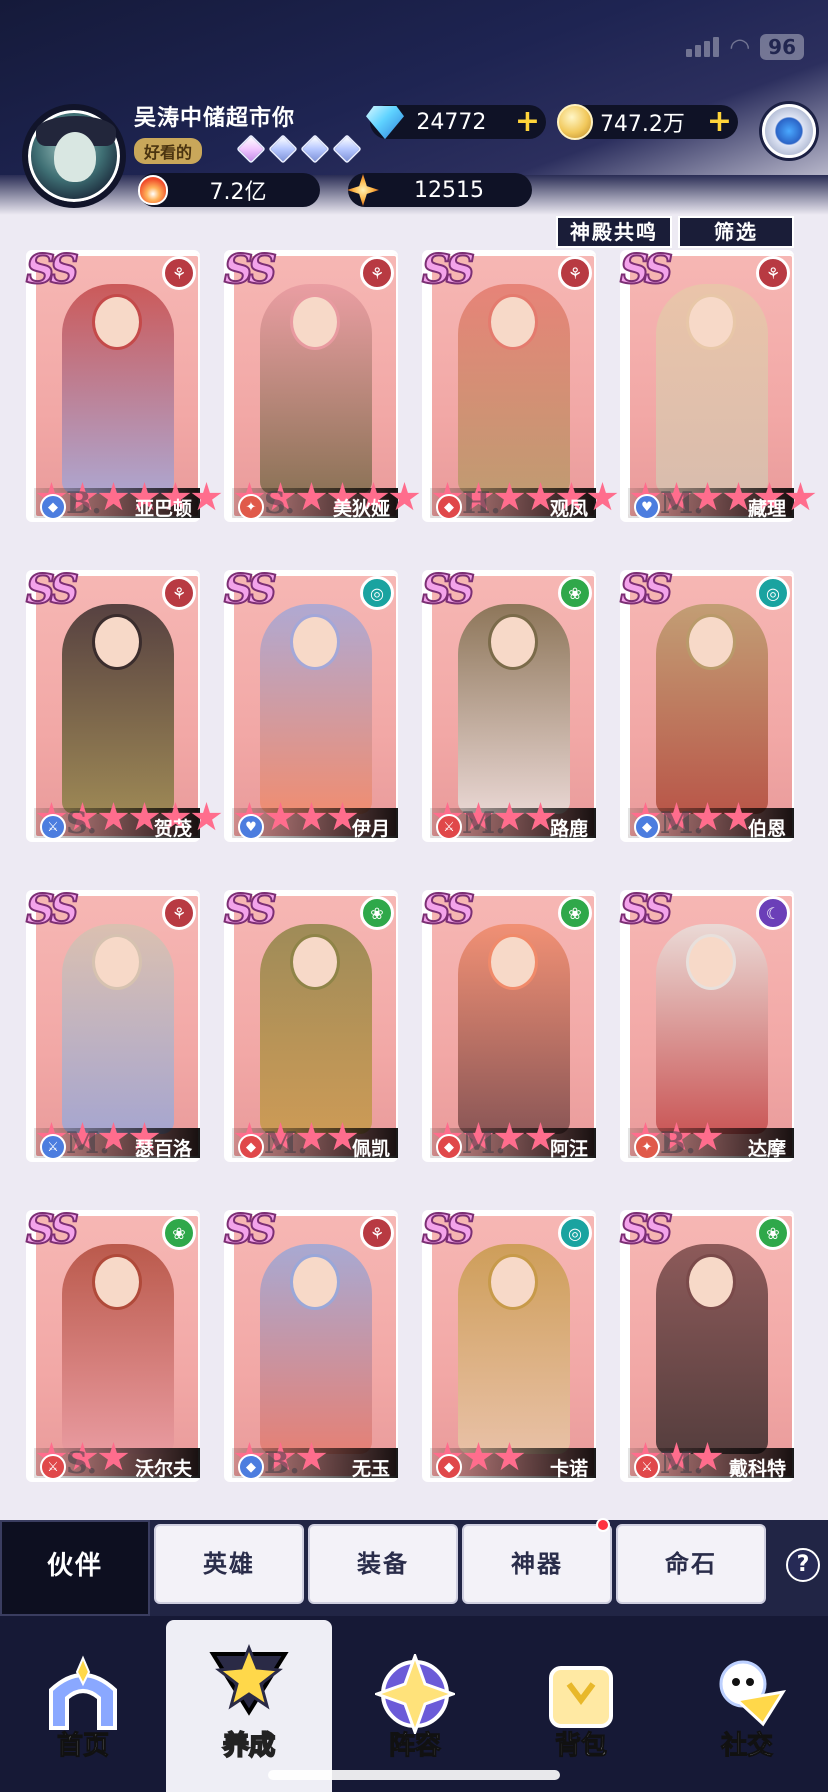  I want to click on status-bar: ◠ 96, so click(745, 47).